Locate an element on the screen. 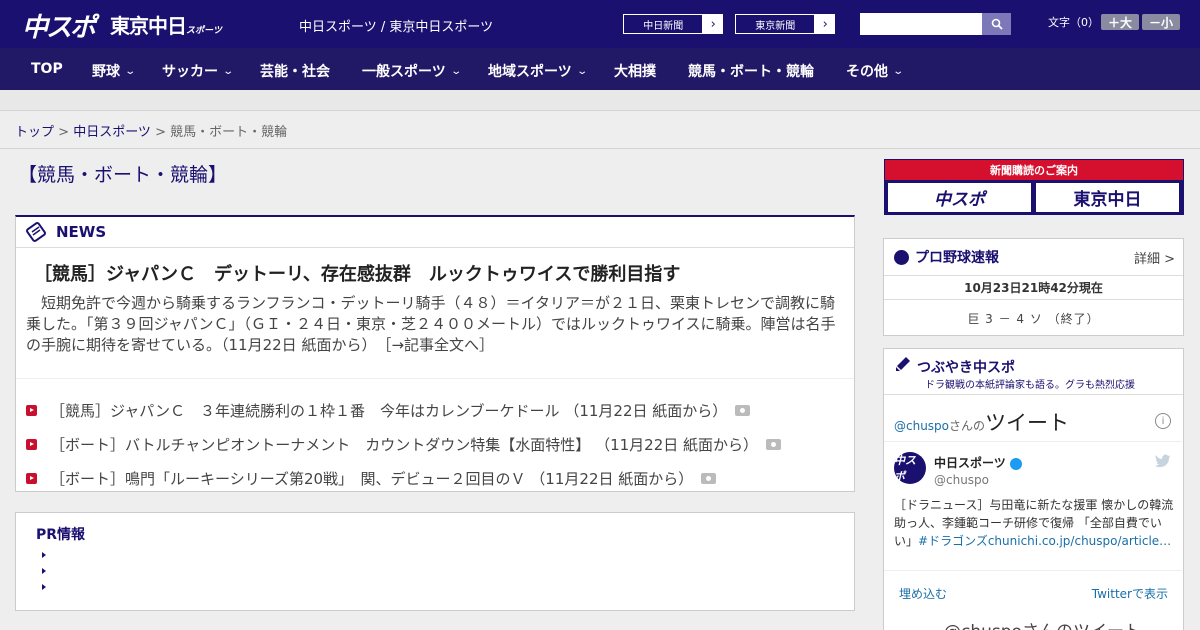  nav-other: その他 ⌄ is located at coordinates (875, 71).